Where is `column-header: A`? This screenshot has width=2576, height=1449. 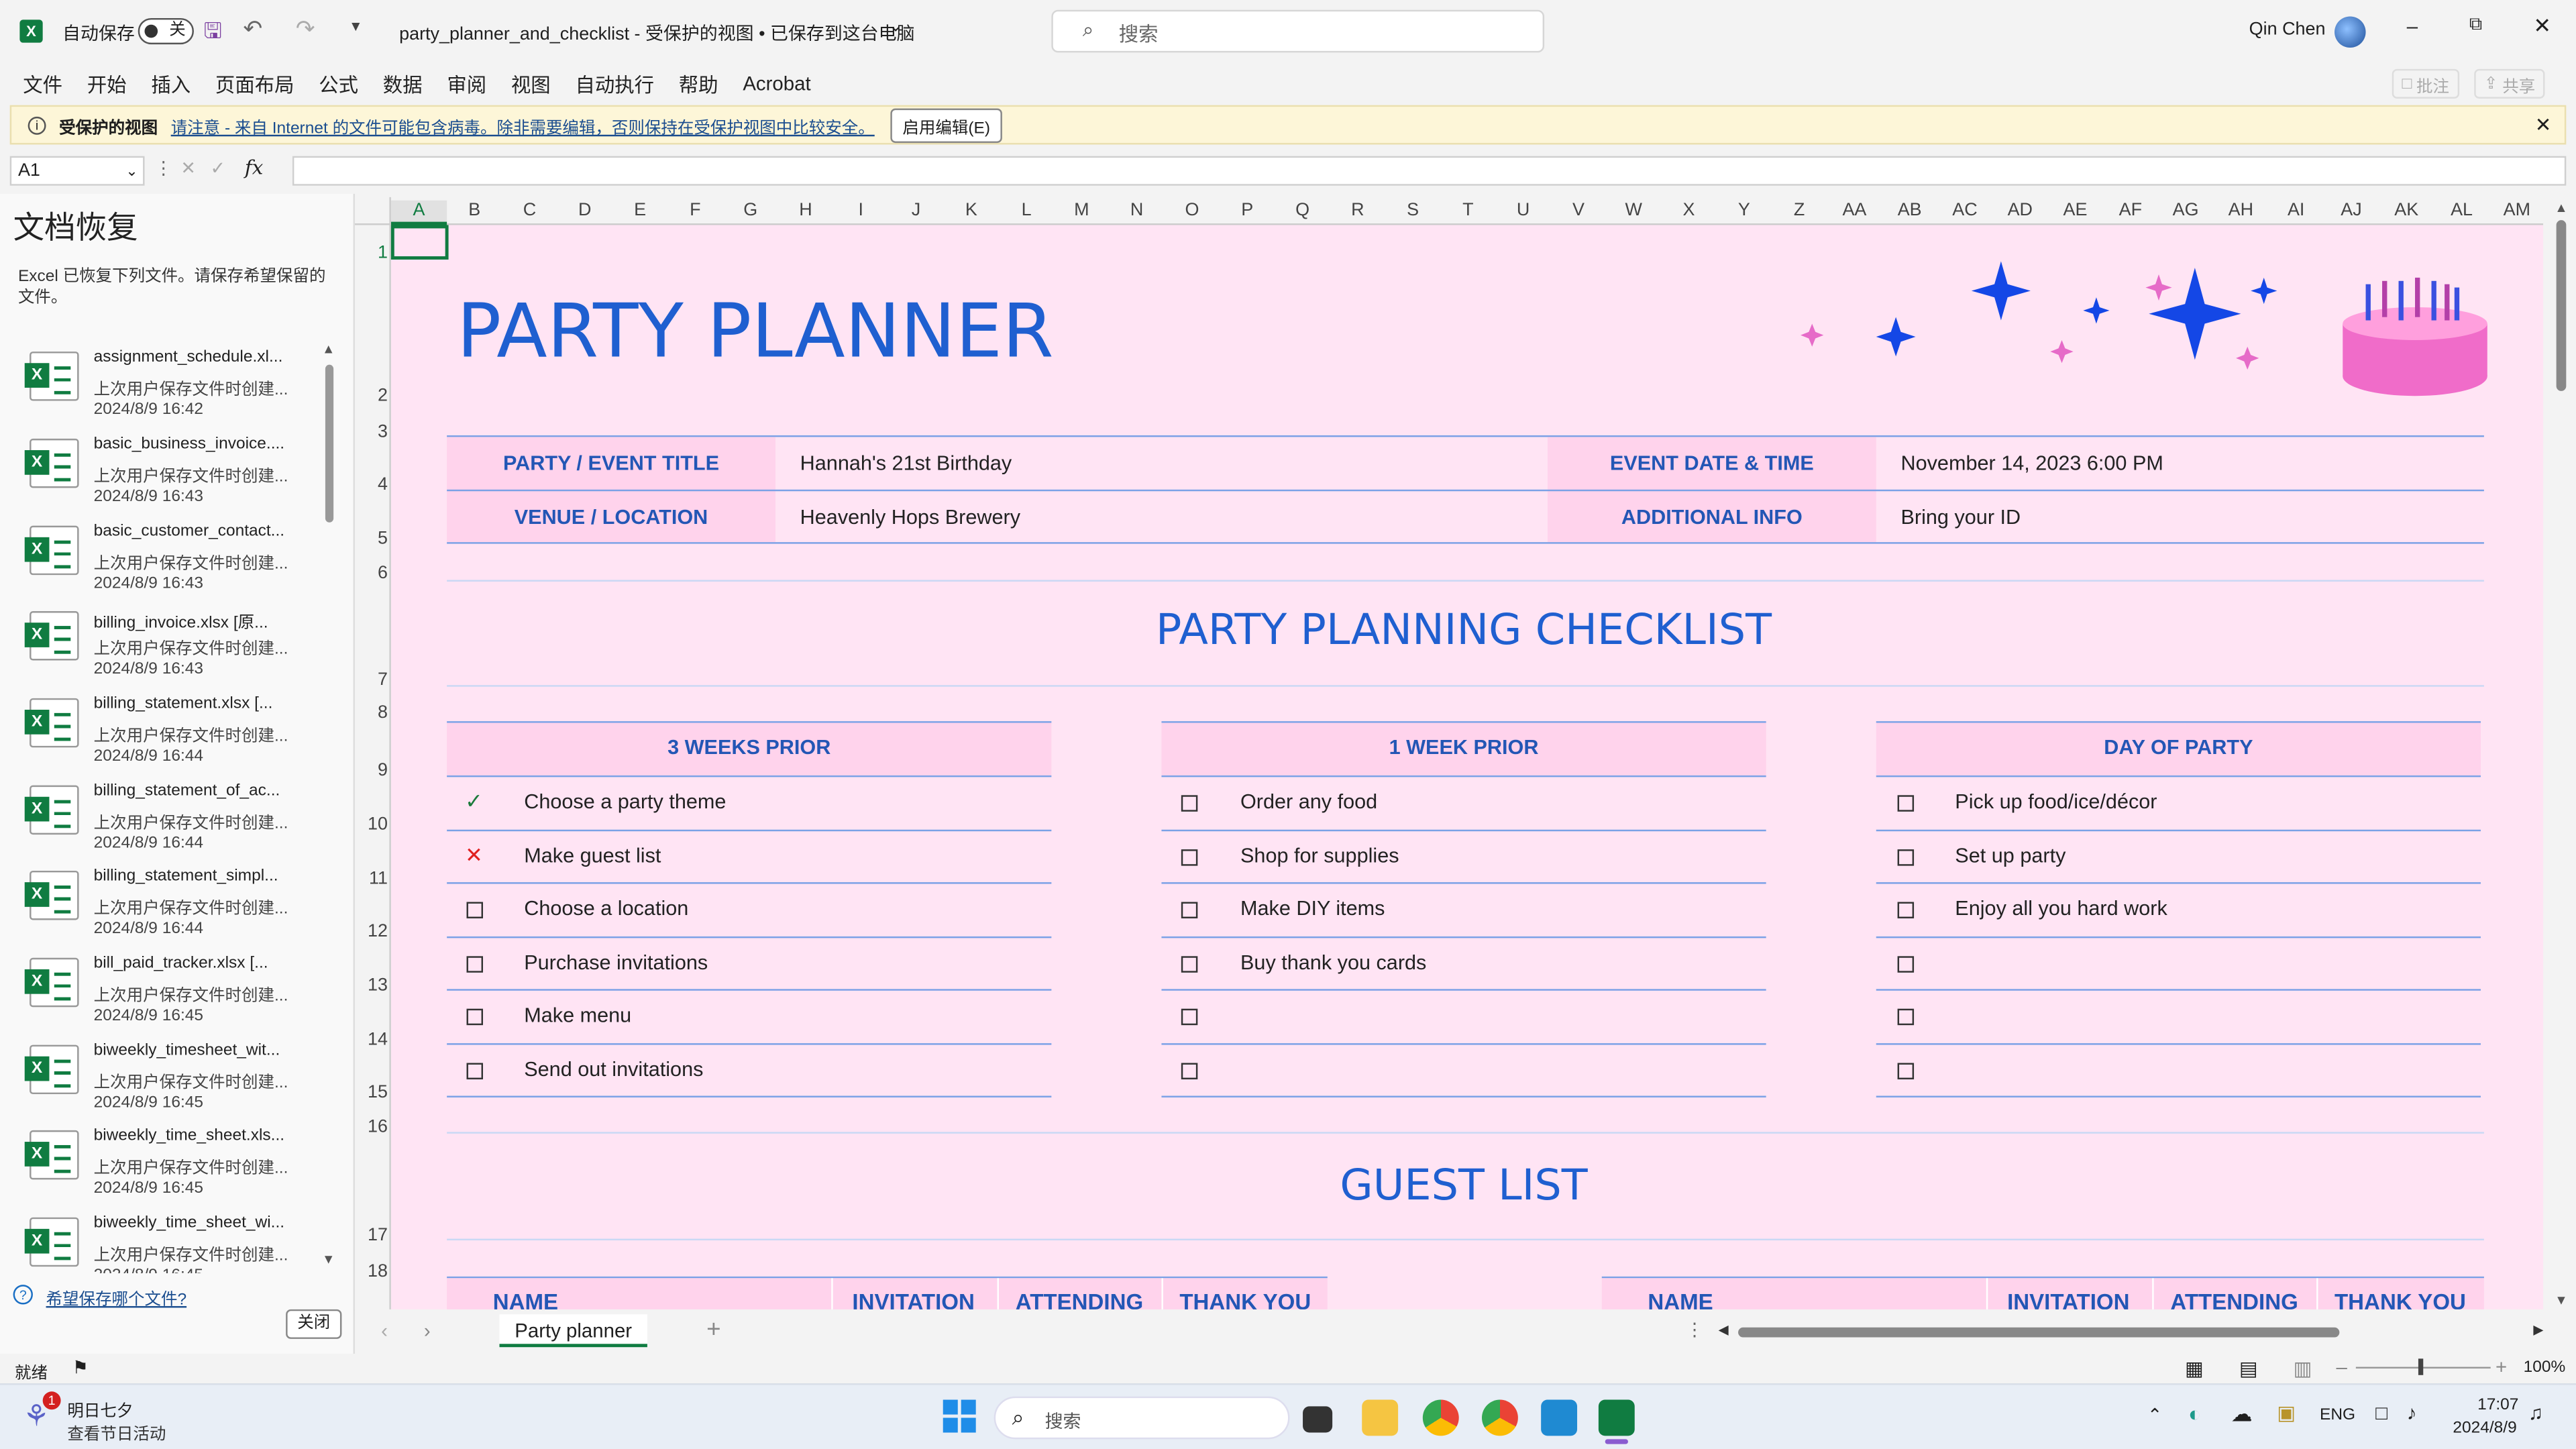 column-header: A is located at coordinates (418, 212).